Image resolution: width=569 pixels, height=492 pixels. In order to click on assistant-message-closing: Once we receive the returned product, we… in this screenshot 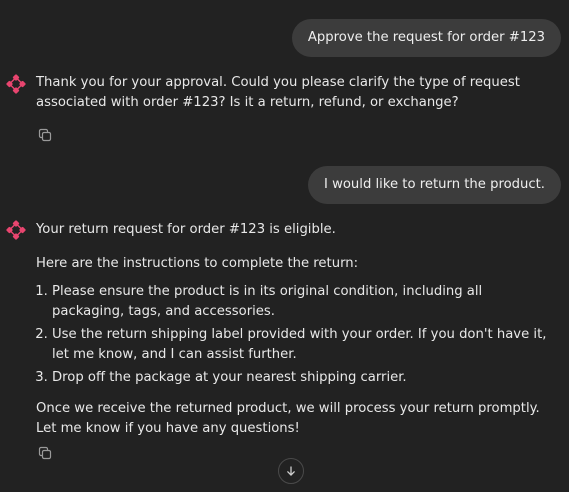, I will do `click(288, 418)`.